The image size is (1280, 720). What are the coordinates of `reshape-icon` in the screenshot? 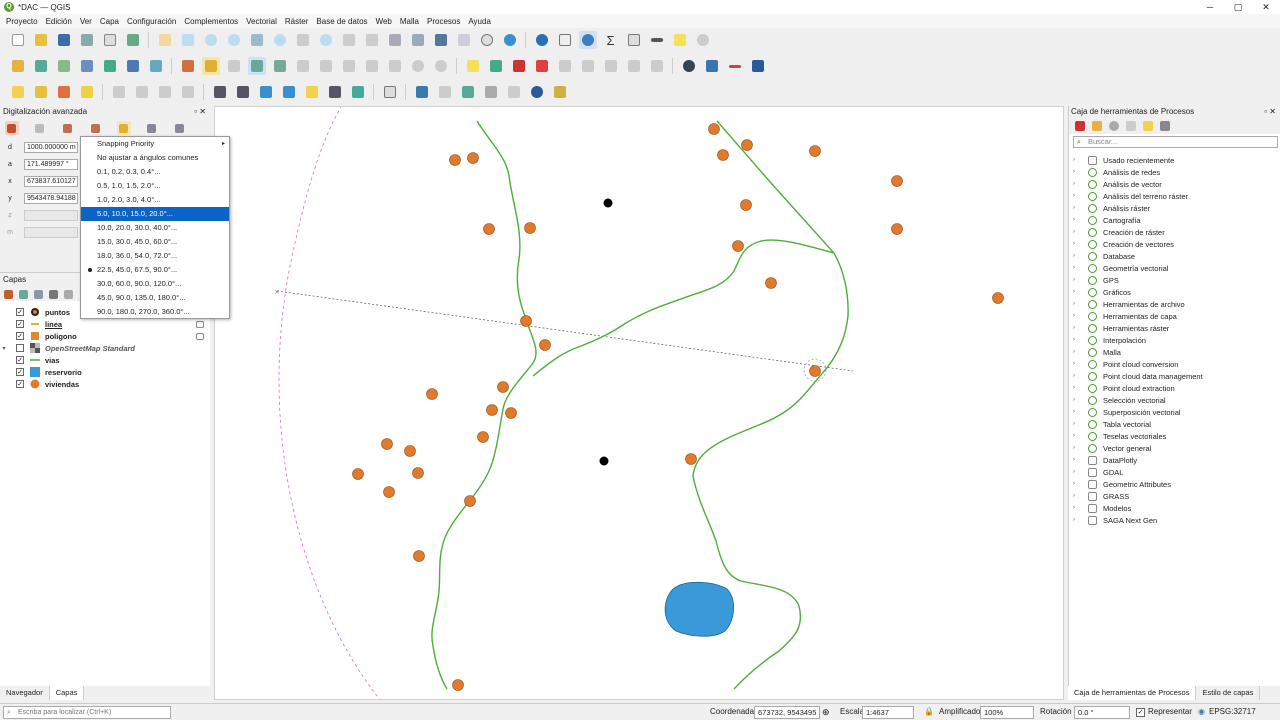 It's located at (188, 92).